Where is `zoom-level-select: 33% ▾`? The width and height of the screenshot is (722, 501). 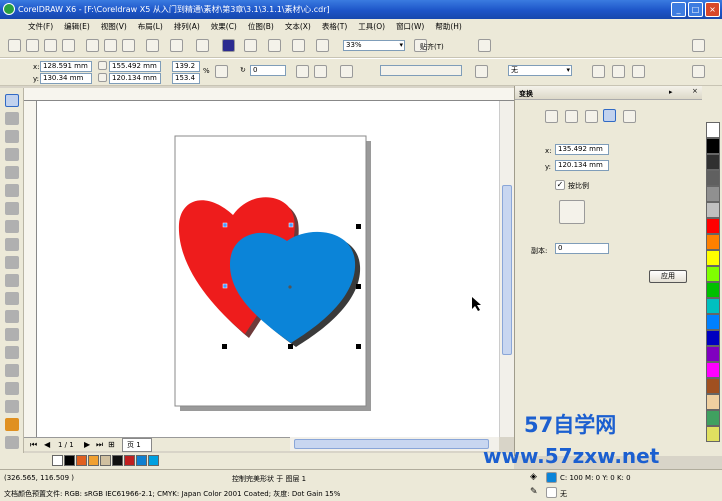
zoom-level-select: 33% ▾ is located at coordinates (374, 45).